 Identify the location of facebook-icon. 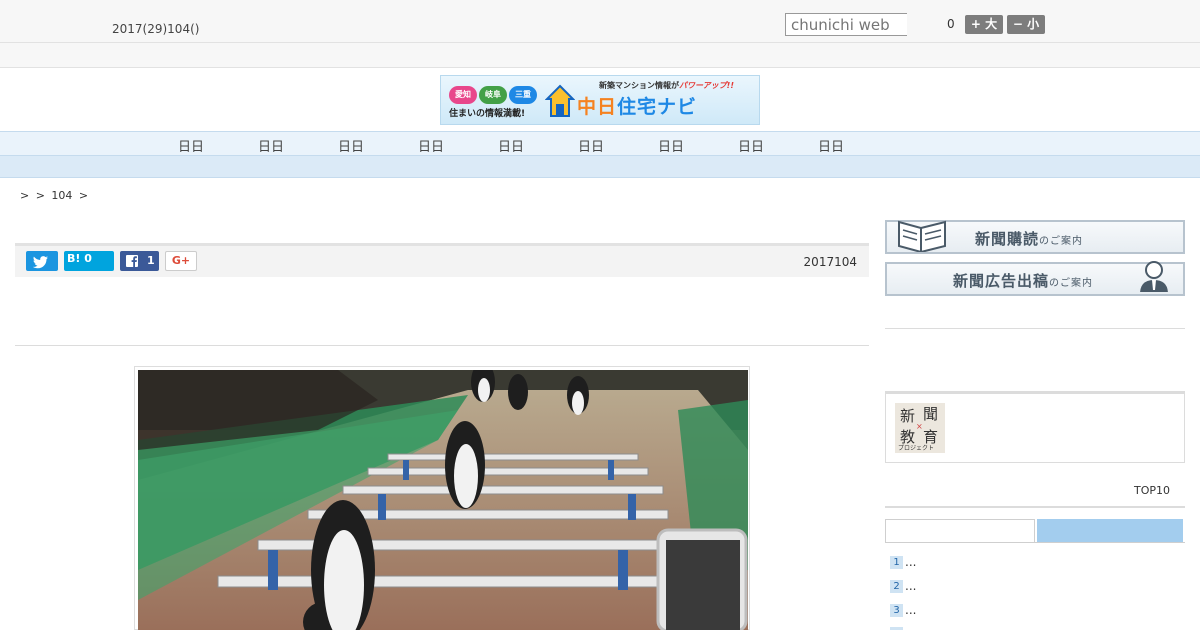
(132, 261).